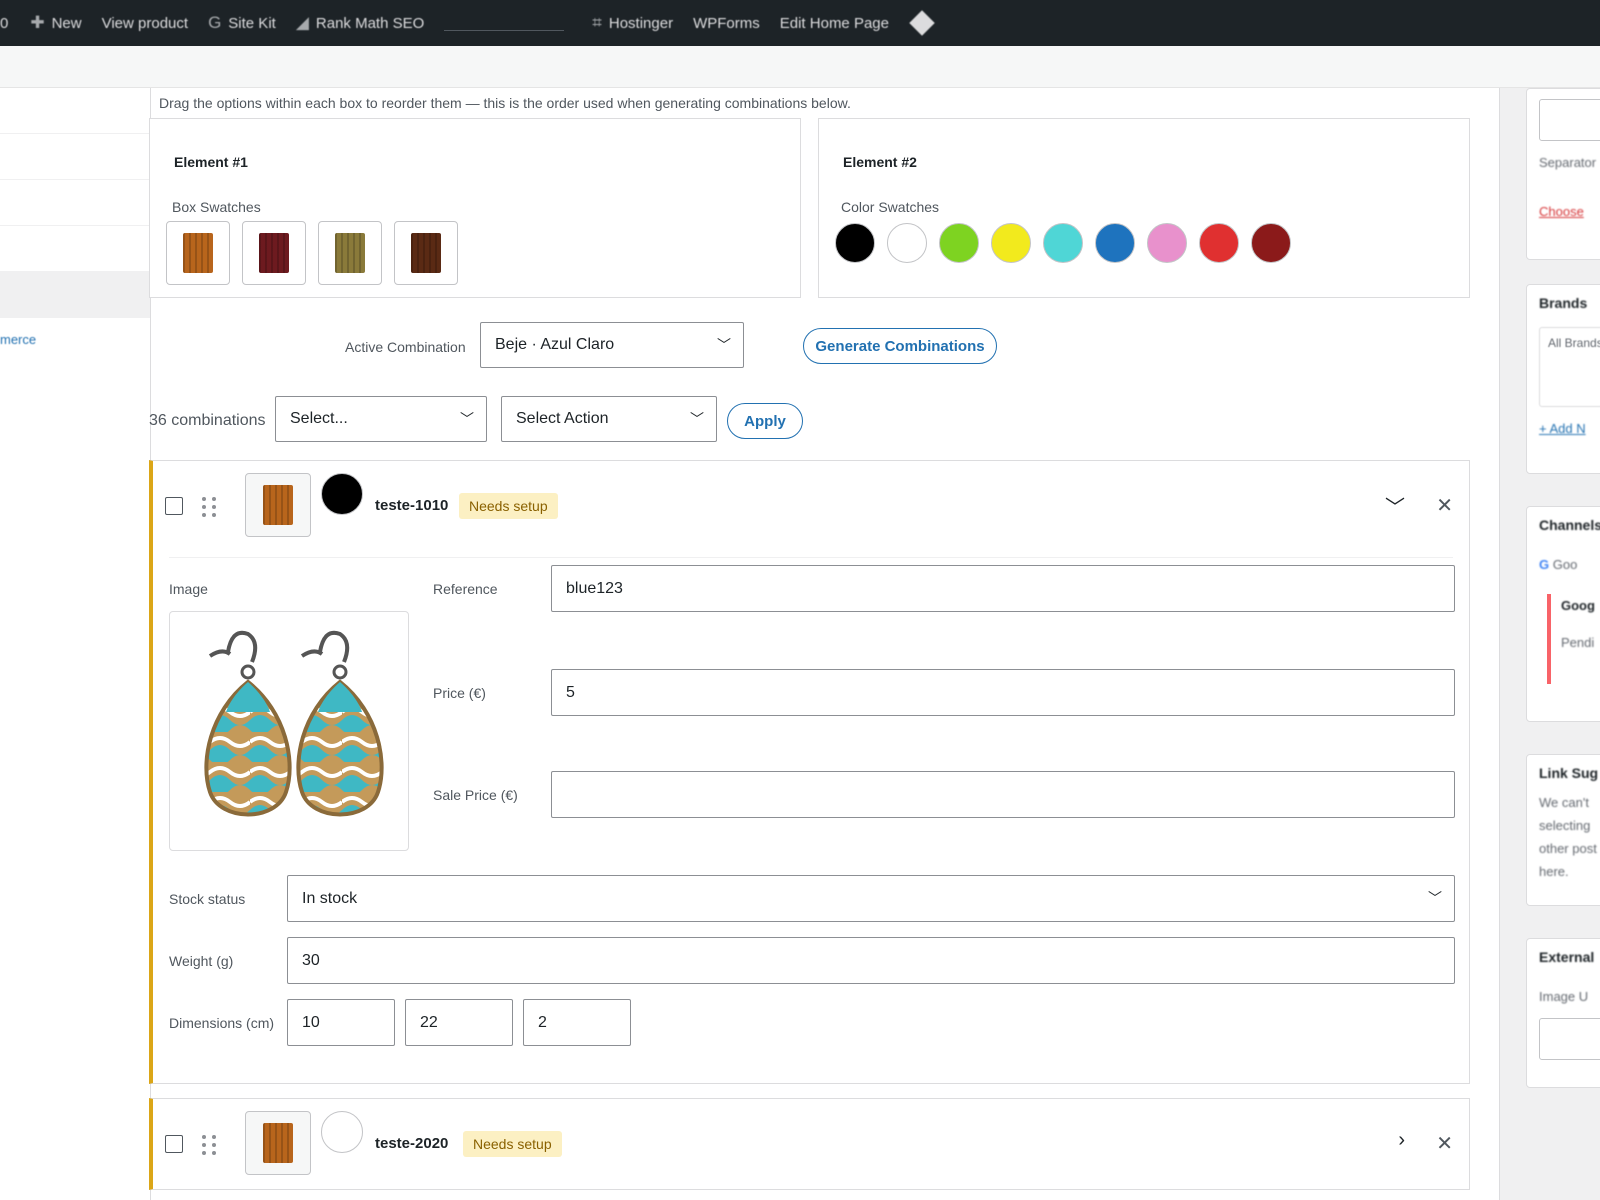  Describe the element at coordinates (145, 23) in the screenshot. I see `admin-bar-view-product: View product` at that location.